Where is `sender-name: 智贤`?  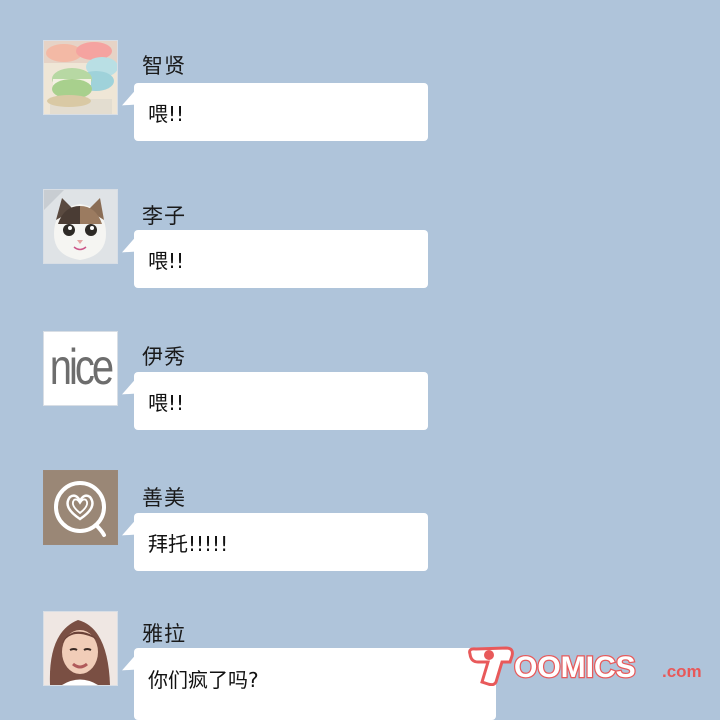
sender-name: 智贤 is located at coordinates (164, 66).